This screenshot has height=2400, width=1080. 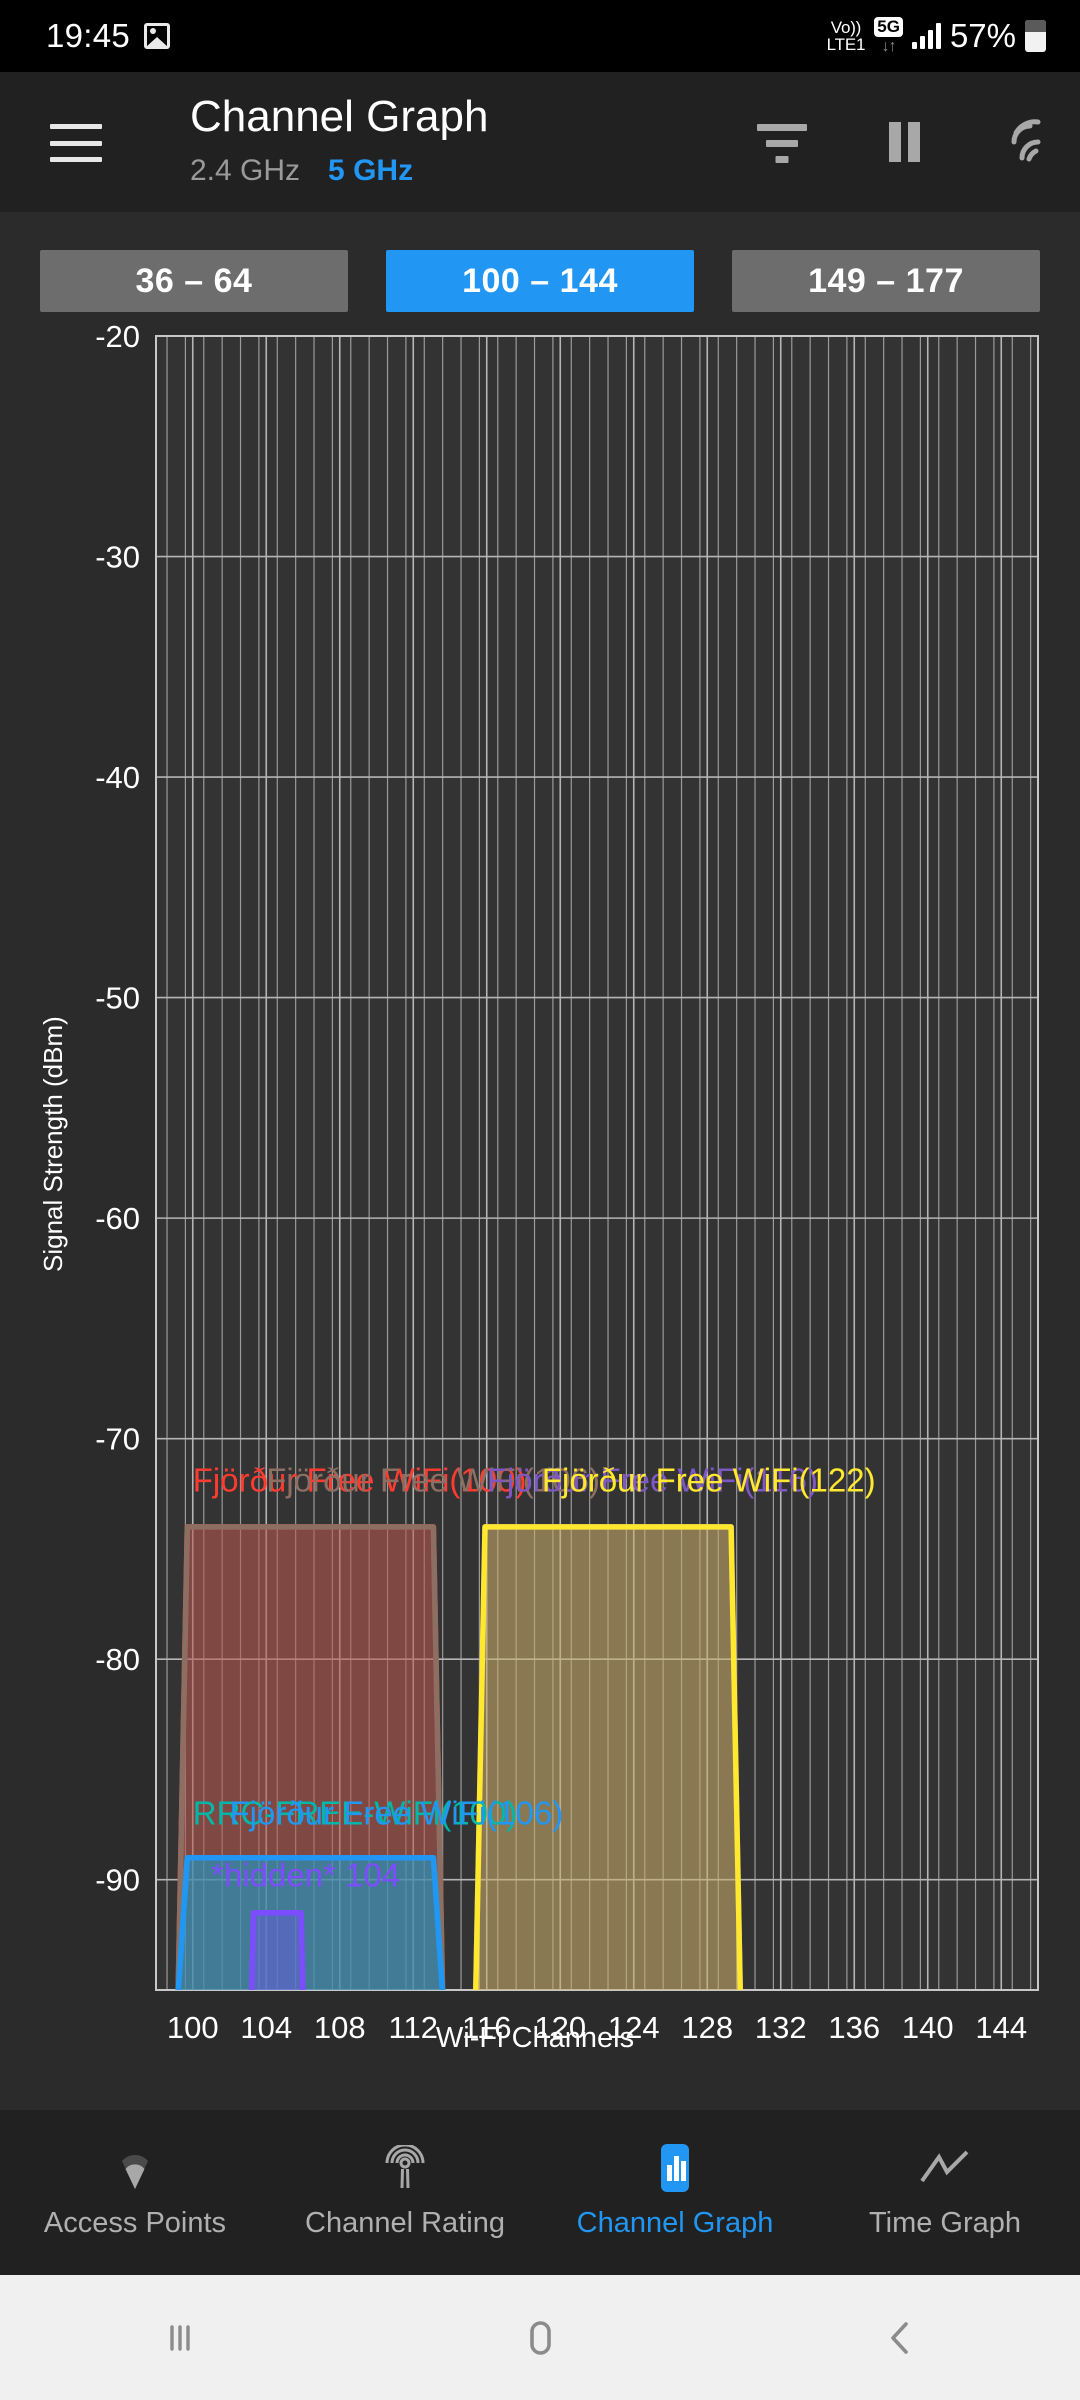 What do you see at coordinates (88, 35) in the screenshot?
I see `status-time: 19:45` at bounding box center [88, 35].